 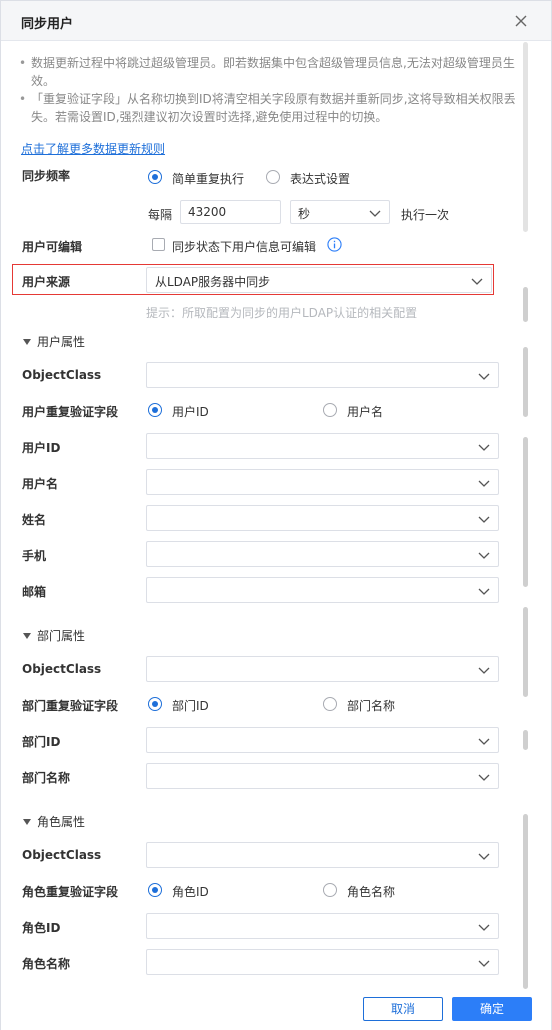 I want to click on info-icon, so click(x=334, y=244).